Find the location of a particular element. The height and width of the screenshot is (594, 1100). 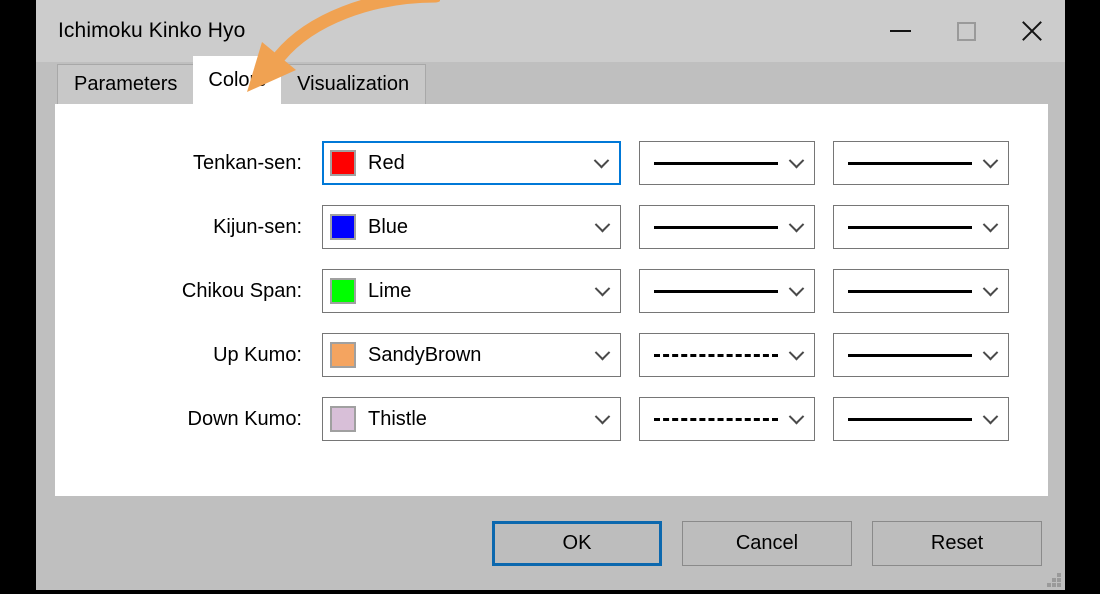

line-style-preview-chikou-span is located at coordinates (716, 291).